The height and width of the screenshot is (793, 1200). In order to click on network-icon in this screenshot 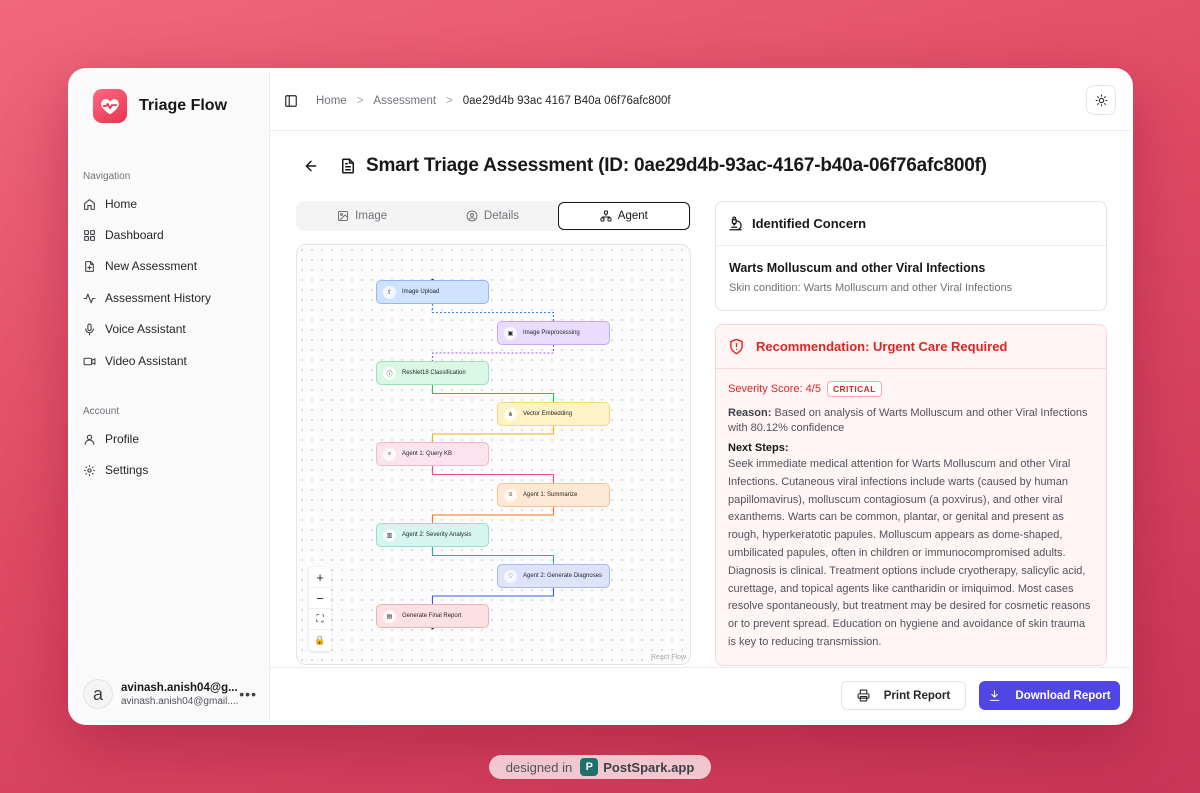, I will do `click(606, 216)`.